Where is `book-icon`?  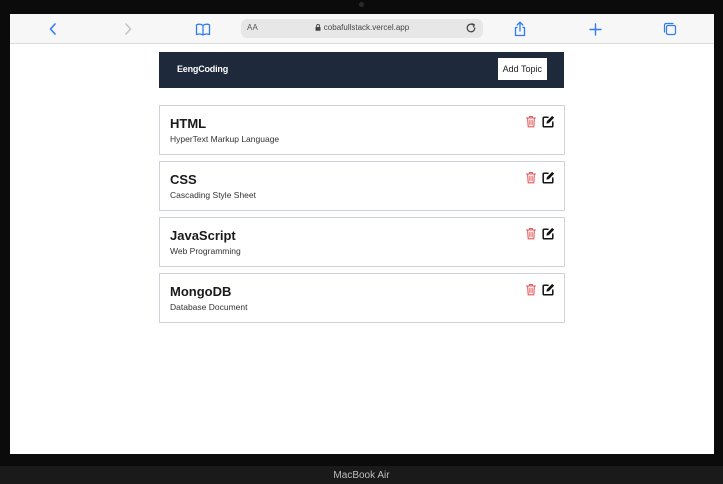
book-icon is located at coordinates (203, 29).